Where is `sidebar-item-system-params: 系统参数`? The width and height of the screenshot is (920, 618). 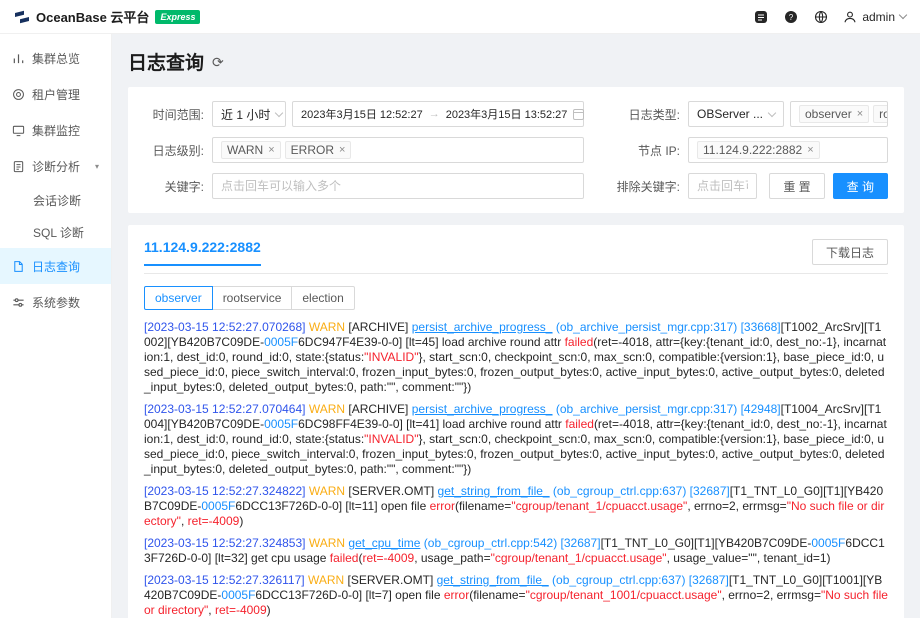
sidebar-item-system-params: 系统参数 is located at coordinates (55, 302).